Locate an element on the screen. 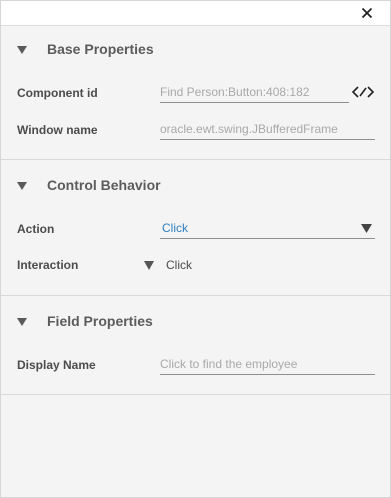  section-header-control-behavior: Control Behavior is located at coordinates (195, 186).